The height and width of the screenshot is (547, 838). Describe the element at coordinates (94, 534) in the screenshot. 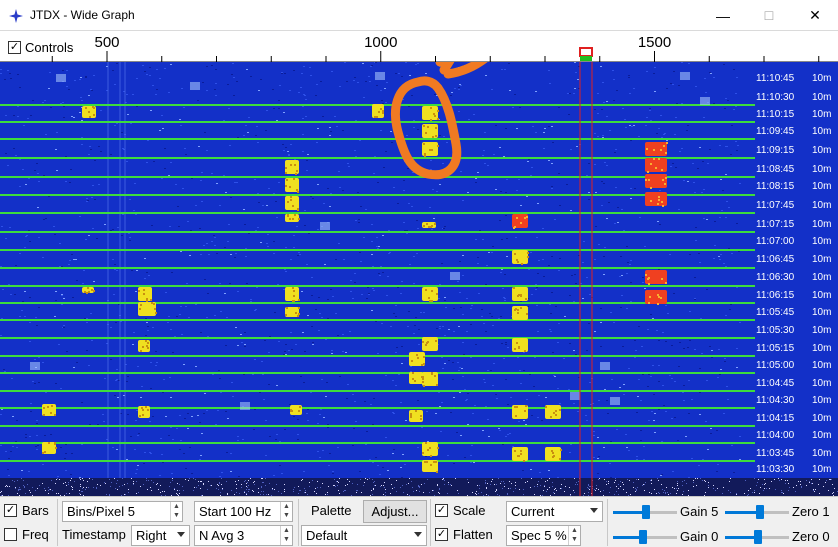

I see `timestamp-label: Timestamp` at that location.